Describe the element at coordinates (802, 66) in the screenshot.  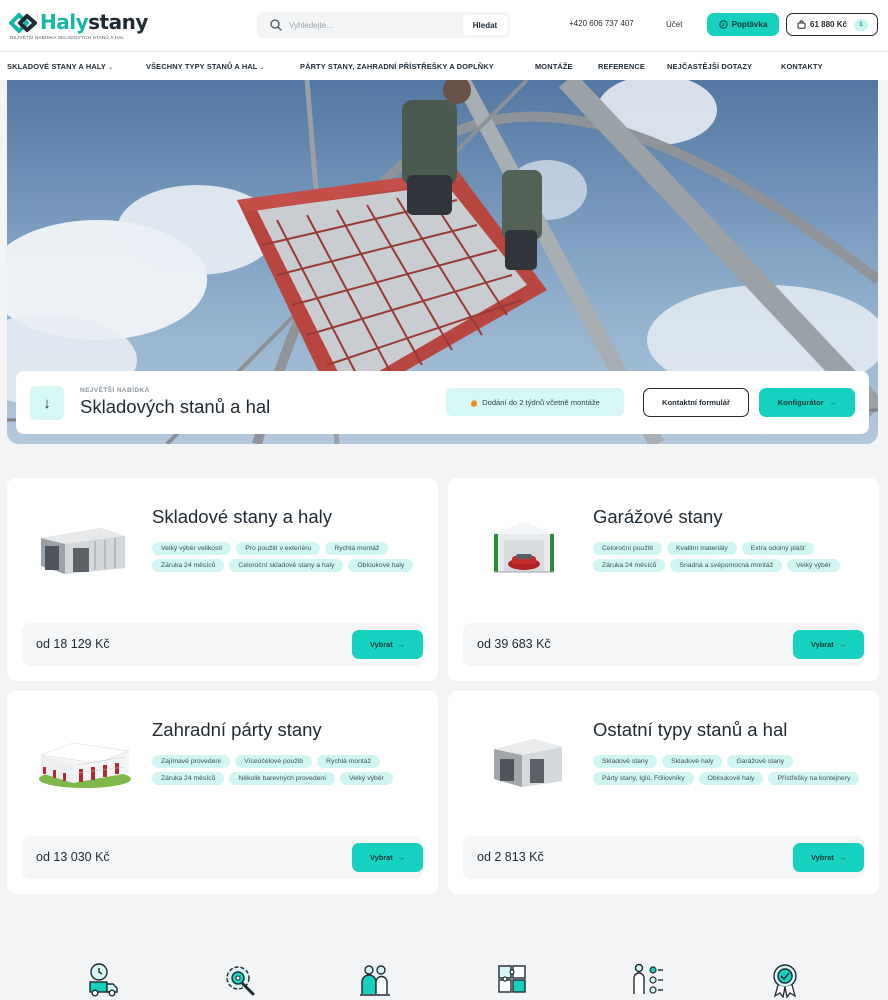
I see `nav-item-contacts: KONTAKTY` at that location.